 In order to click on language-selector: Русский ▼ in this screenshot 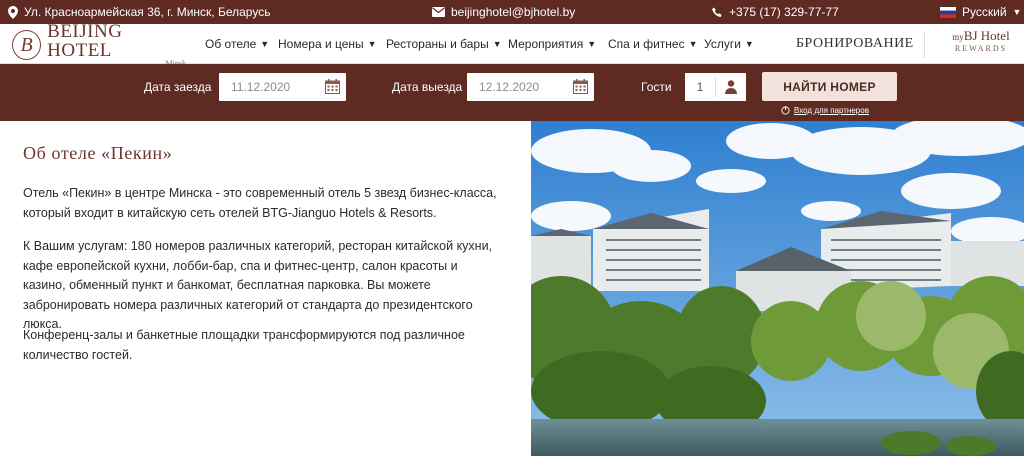, I will do `click(980, 12)`.